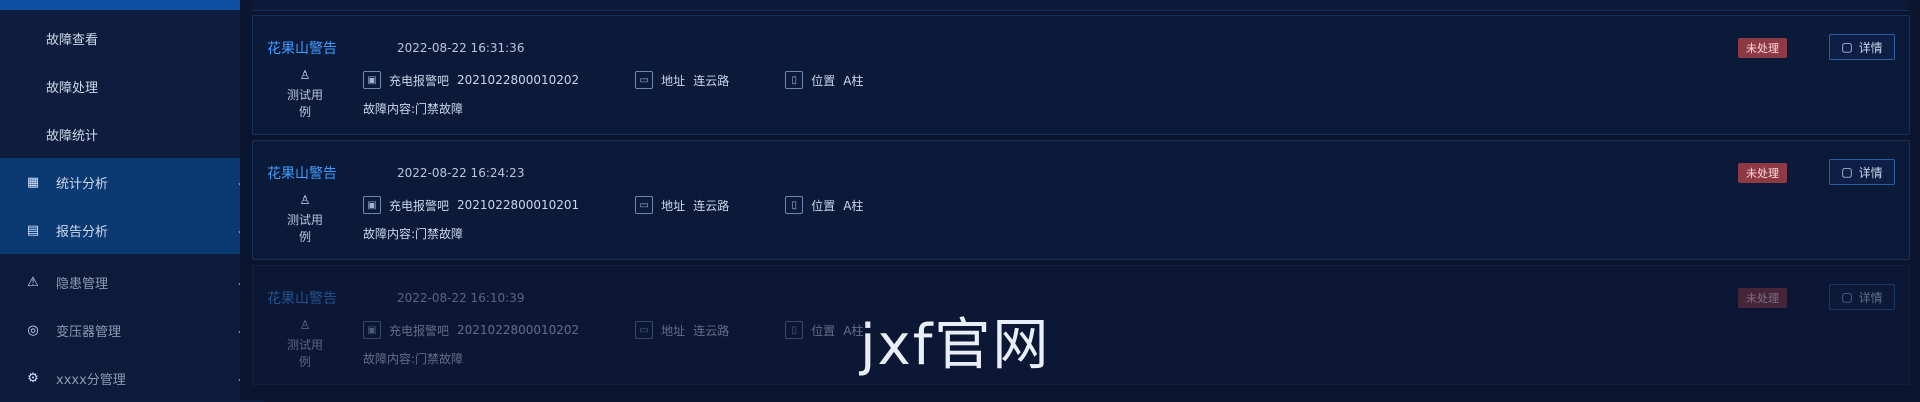 Image resolution: width=1920 pixels, height=402 pixels. I want to click on sidebar-item-report-analysis: ▤ 报告分析 ⌄, so click(132, 230).